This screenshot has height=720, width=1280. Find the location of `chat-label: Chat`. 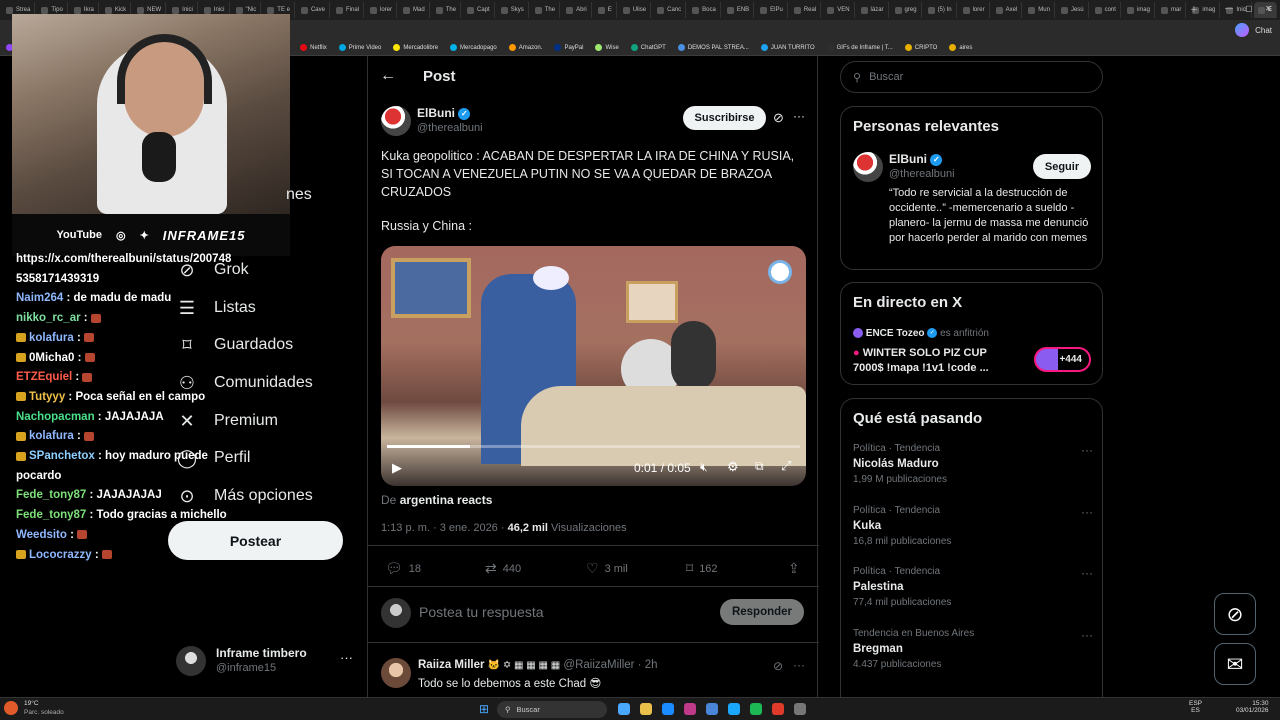

chat-label: Chat is located at coordinates (1263, 30).